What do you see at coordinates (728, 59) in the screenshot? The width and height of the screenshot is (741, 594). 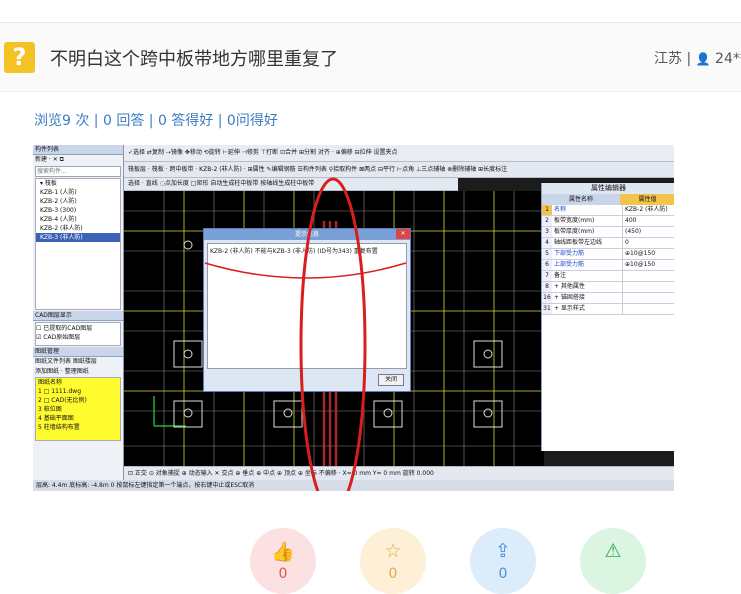 I see `user-name: 24***` at bounding box center [728, 59].